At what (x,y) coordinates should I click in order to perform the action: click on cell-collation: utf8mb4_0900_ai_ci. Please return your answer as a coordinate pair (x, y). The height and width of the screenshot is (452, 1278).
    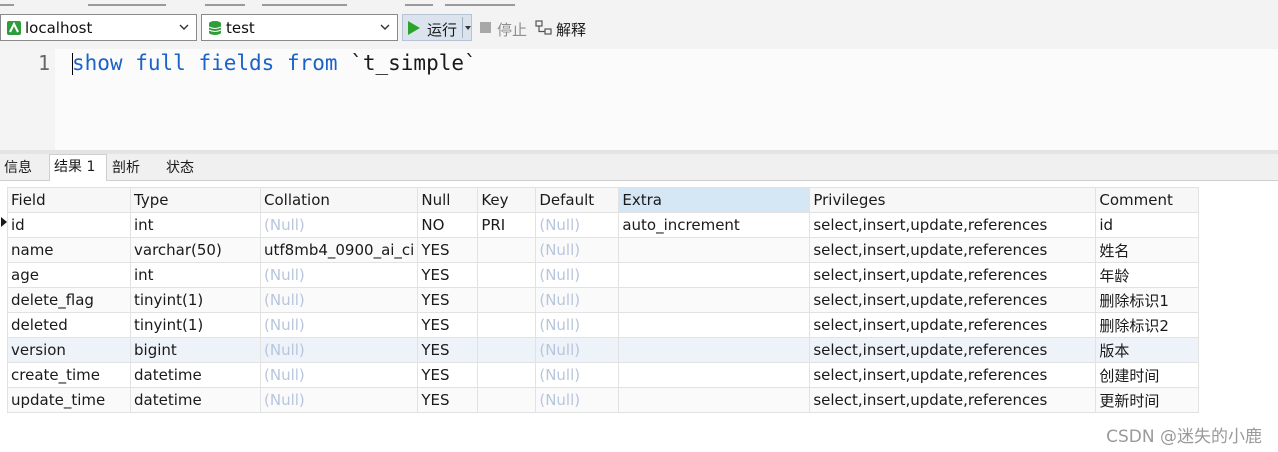
    Looking at the image, I should click on (339, 250).